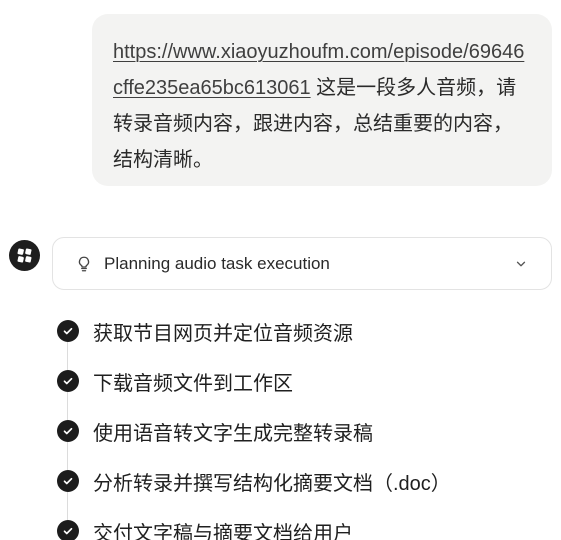  Describe the element at coordinates (302, 381) in the screenshot. I see `task-step: 下载音频文件到工作区` at that location.